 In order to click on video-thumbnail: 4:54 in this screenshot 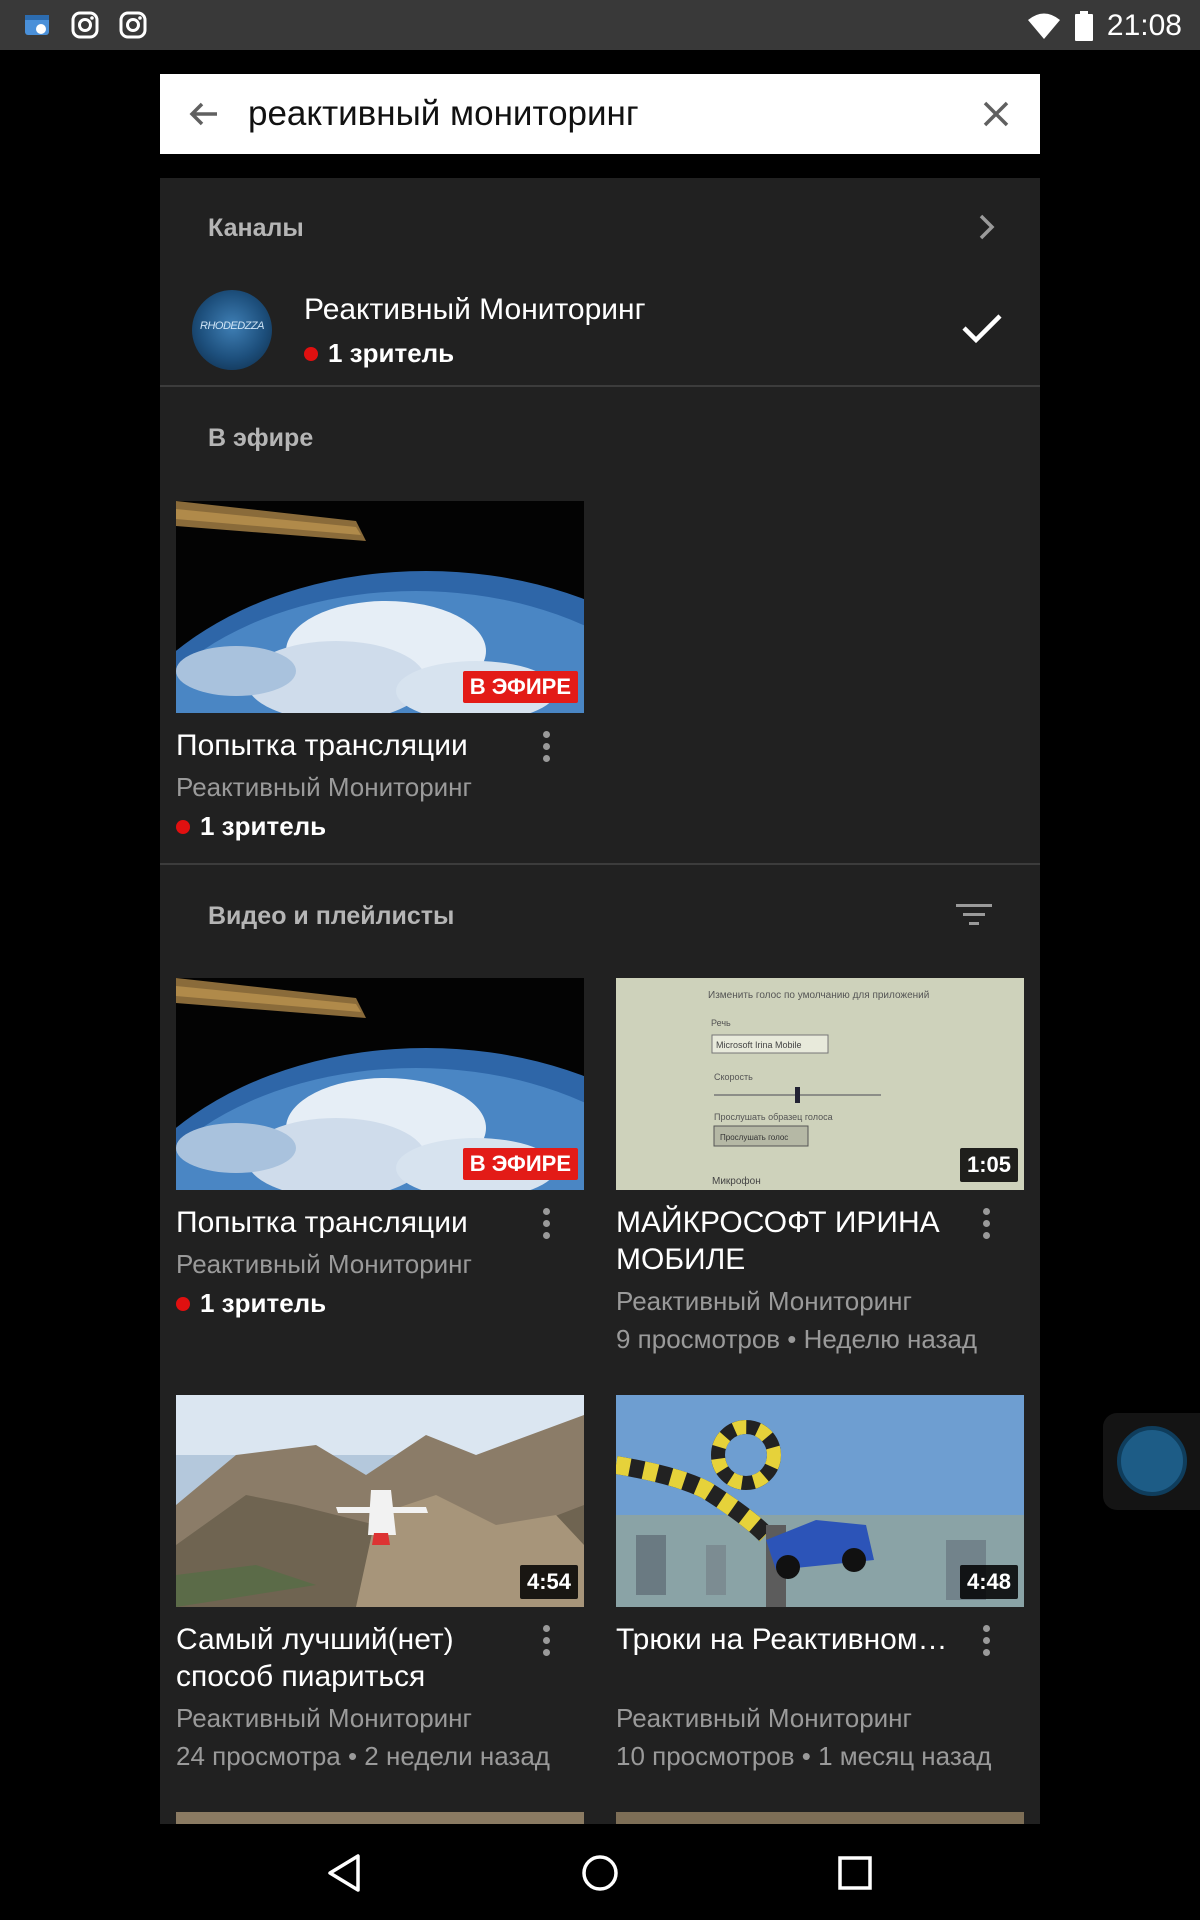, I will do `click(380, 1501)`.